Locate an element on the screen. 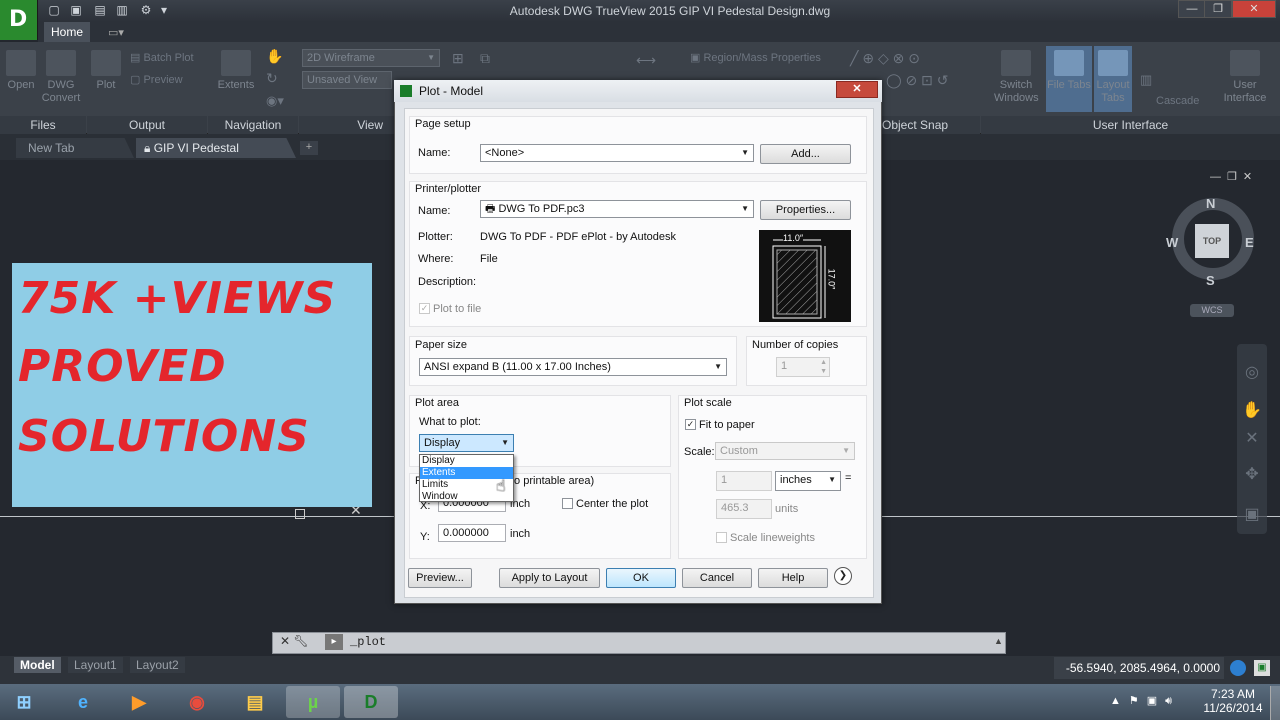 The image size is (1280, 720). tab-layout2: Layout2 is located at coordinates (157, 665).